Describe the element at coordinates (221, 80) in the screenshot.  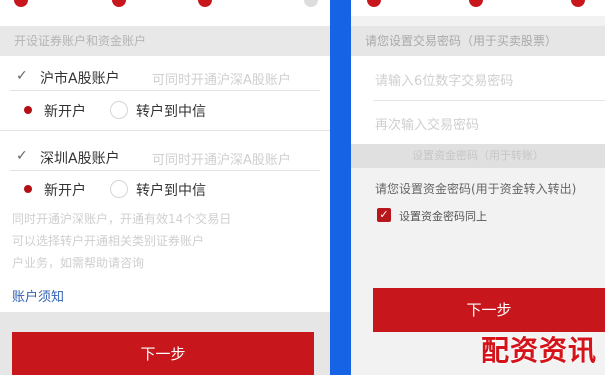
I see `sh-account-hint: 可同时开通沪深A股账户` at that location.